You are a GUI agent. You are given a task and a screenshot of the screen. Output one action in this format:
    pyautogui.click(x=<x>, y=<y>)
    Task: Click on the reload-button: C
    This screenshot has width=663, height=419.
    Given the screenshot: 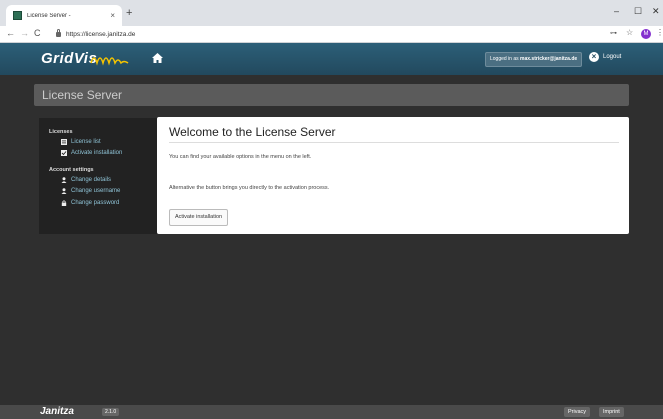 What is the action you would take?
    pyautogui.click(x=37, y=33)
    